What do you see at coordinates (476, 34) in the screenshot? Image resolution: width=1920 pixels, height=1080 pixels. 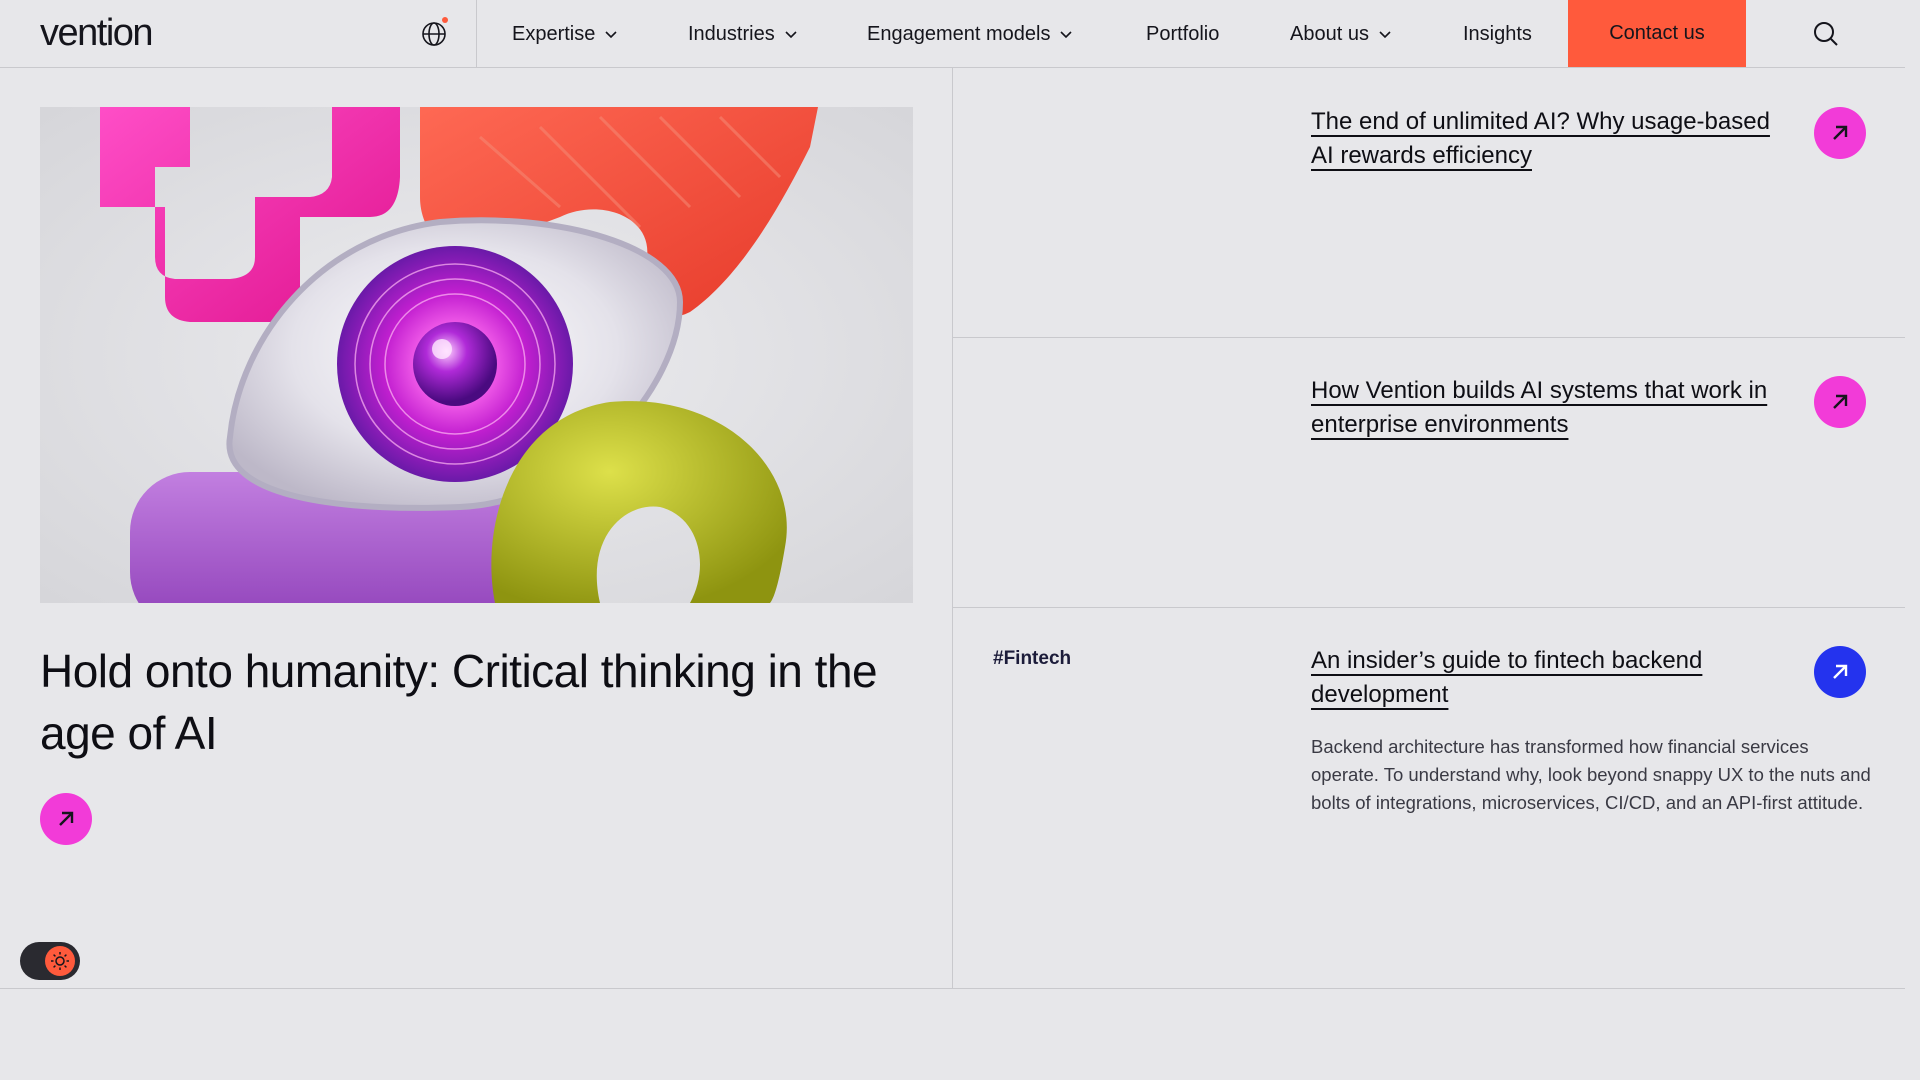 I see `header-divider` at bounding box center [476, 34].